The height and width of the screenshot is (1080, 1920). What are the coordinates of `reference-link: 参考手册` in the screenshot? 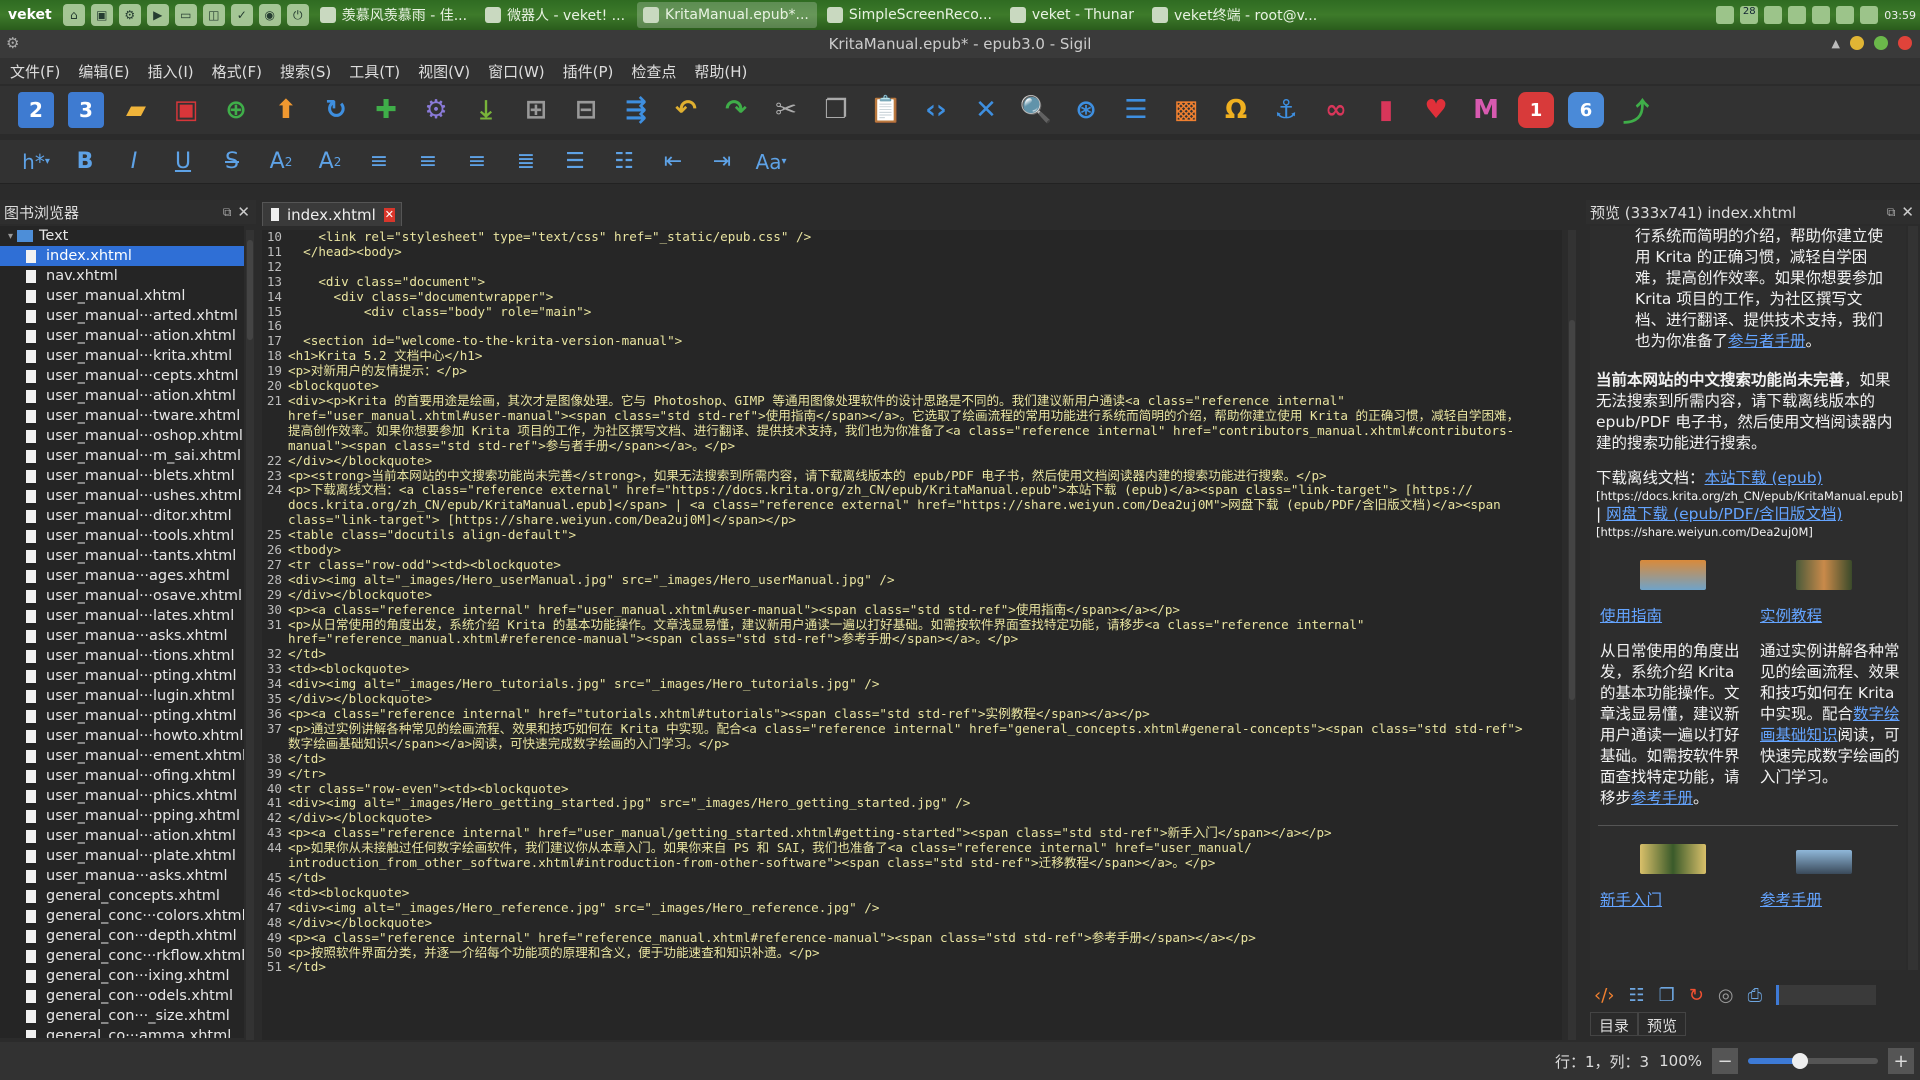 It's located at (1662, 798).